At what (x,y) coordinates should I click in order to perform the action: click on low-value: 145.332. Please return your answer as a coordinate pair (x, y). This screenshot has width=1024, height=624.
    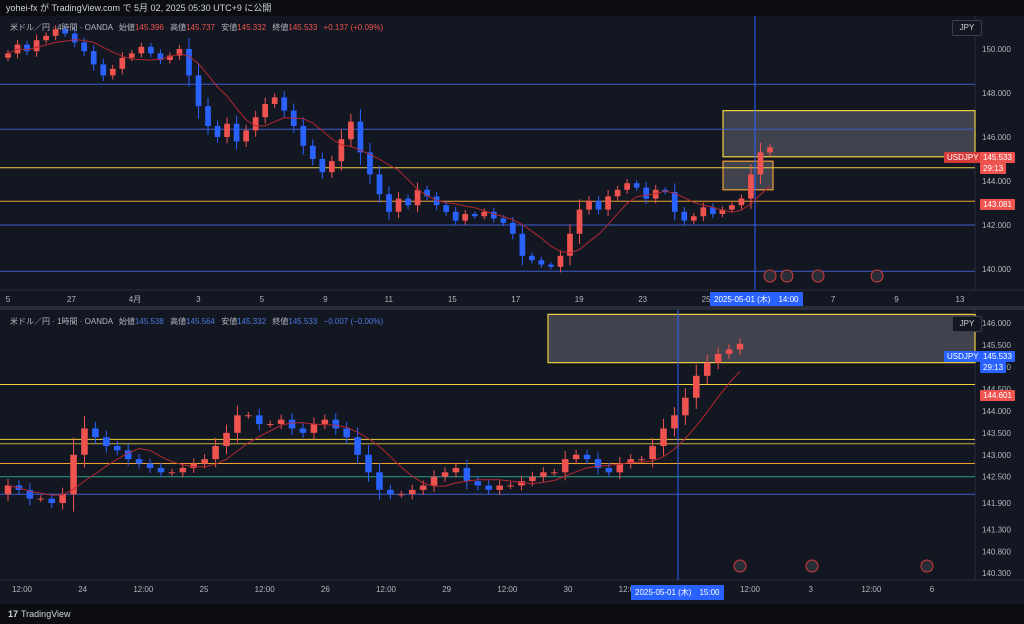
    Looking at the image, I should click on (252, 27).